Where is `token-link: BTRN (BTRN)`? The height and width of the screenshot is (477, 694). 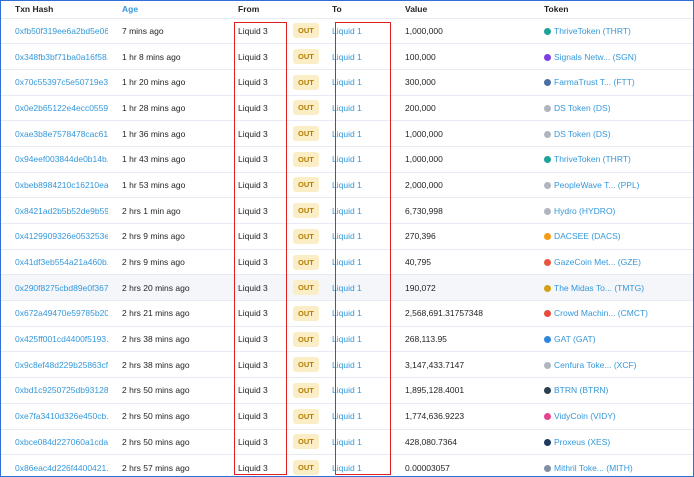 token-link: BTRN (BTRN) is located at coordinates (581, 390).